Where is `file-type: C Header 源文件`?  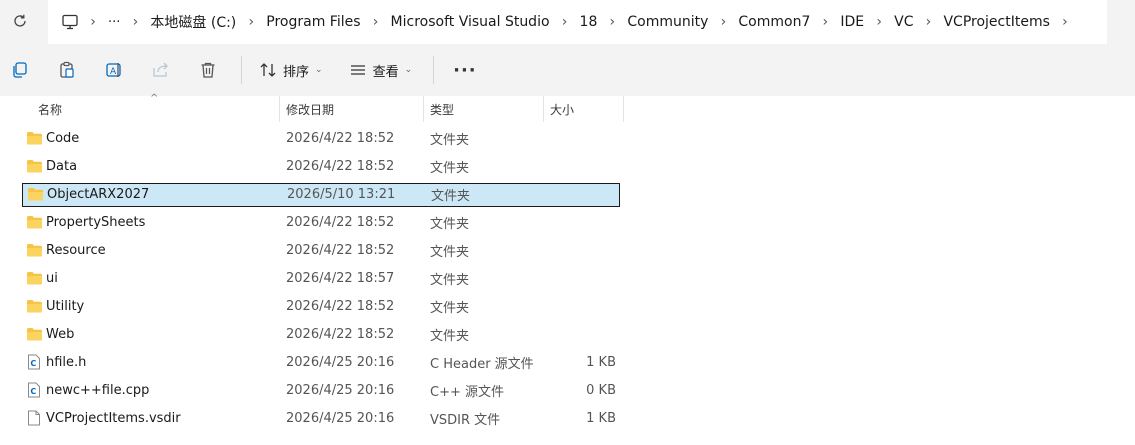
file-type: C Header 源文件 is located at coordinates (482, 364).